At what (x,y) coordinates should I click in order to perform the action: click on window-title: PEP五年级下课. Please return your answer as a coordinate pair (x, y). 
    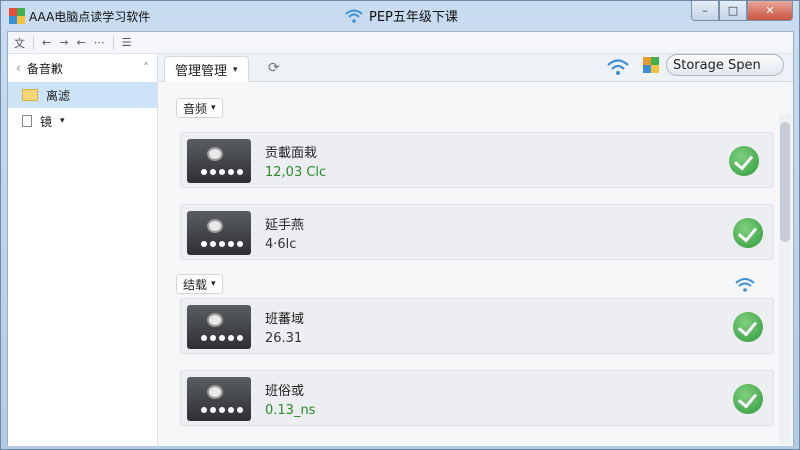
    Looking at the image, I should click on (401, 15).